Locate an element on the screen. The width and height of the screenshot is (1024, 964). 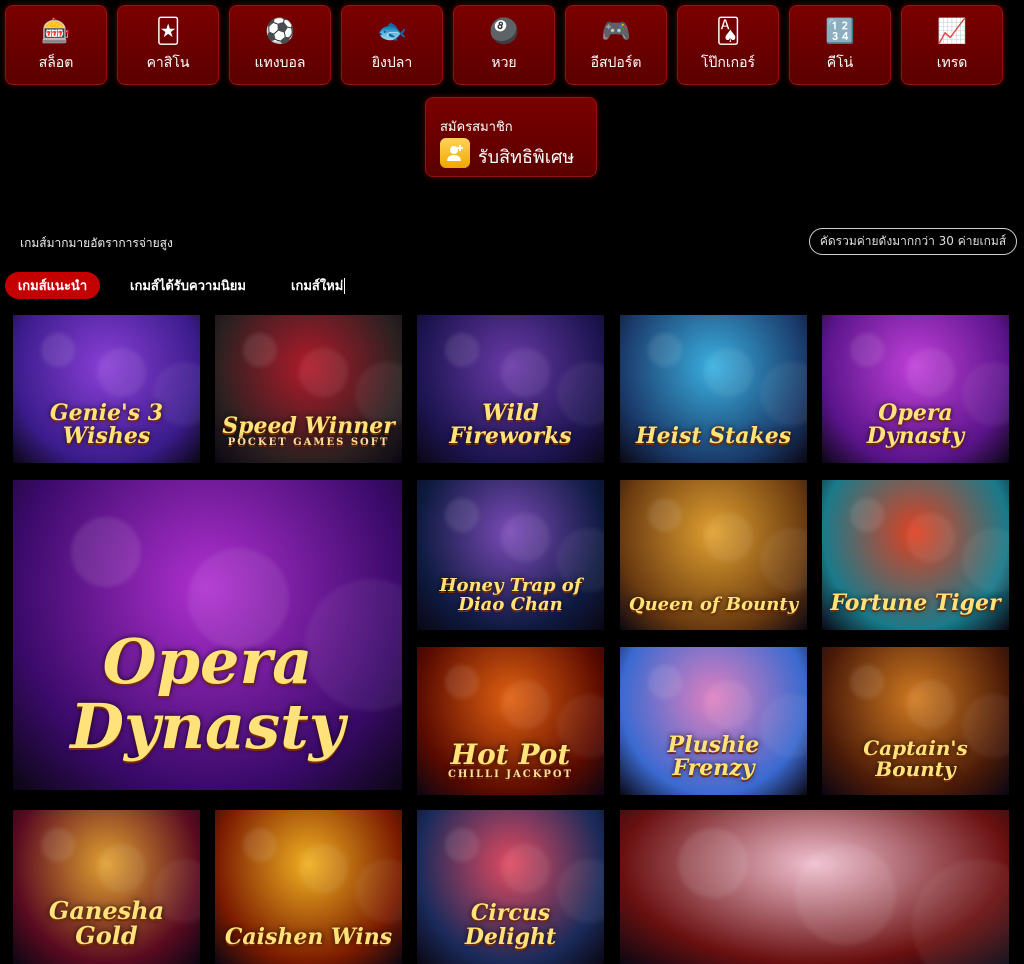
register-benefit-label: รับสิทธิพิเศษ is located at coordinates (526, 157).